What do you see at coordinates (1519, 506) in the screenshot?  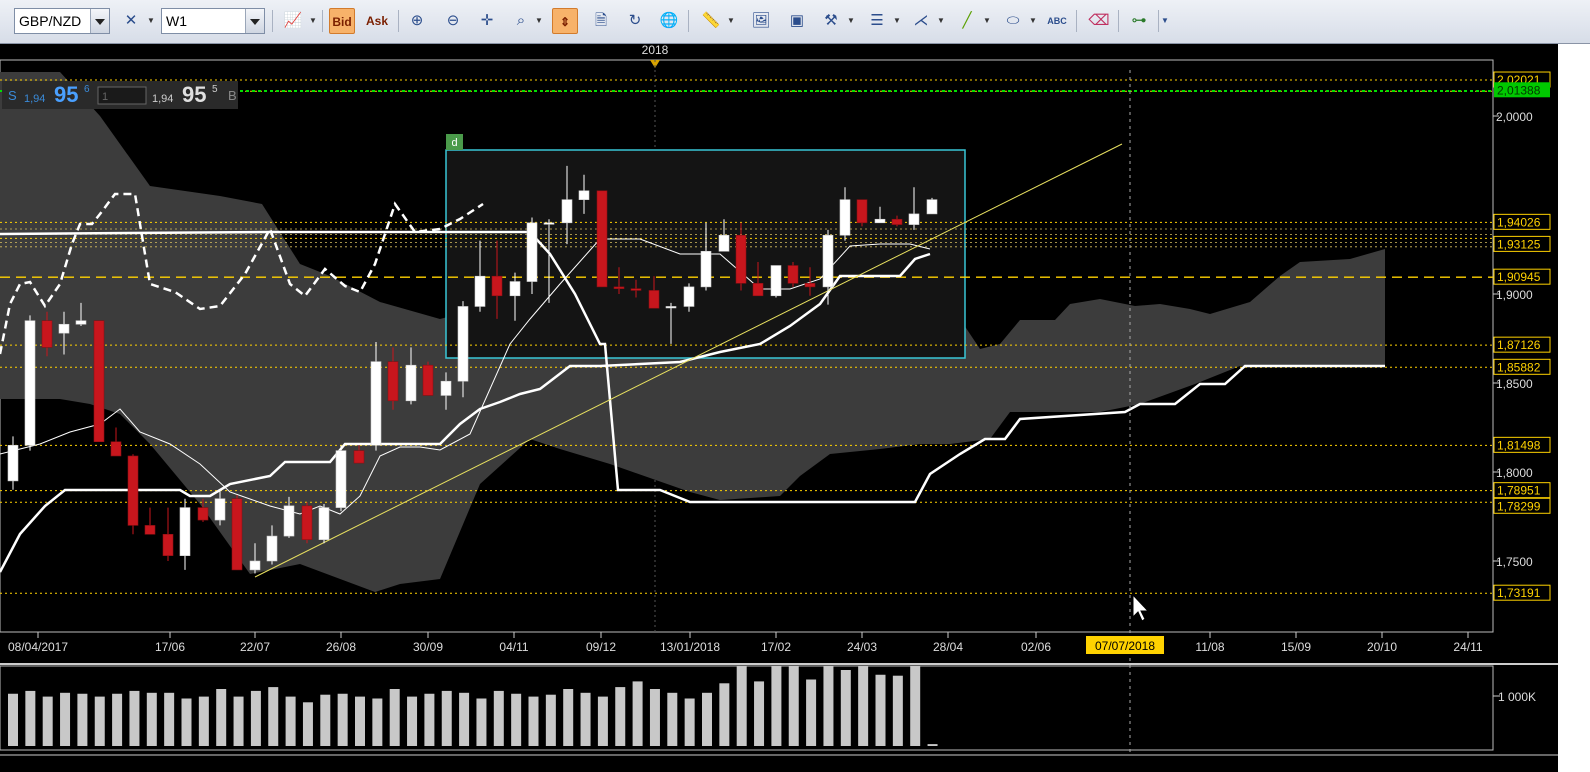 I see `level-label: 1,78299` at bounding box center [1519, 506].